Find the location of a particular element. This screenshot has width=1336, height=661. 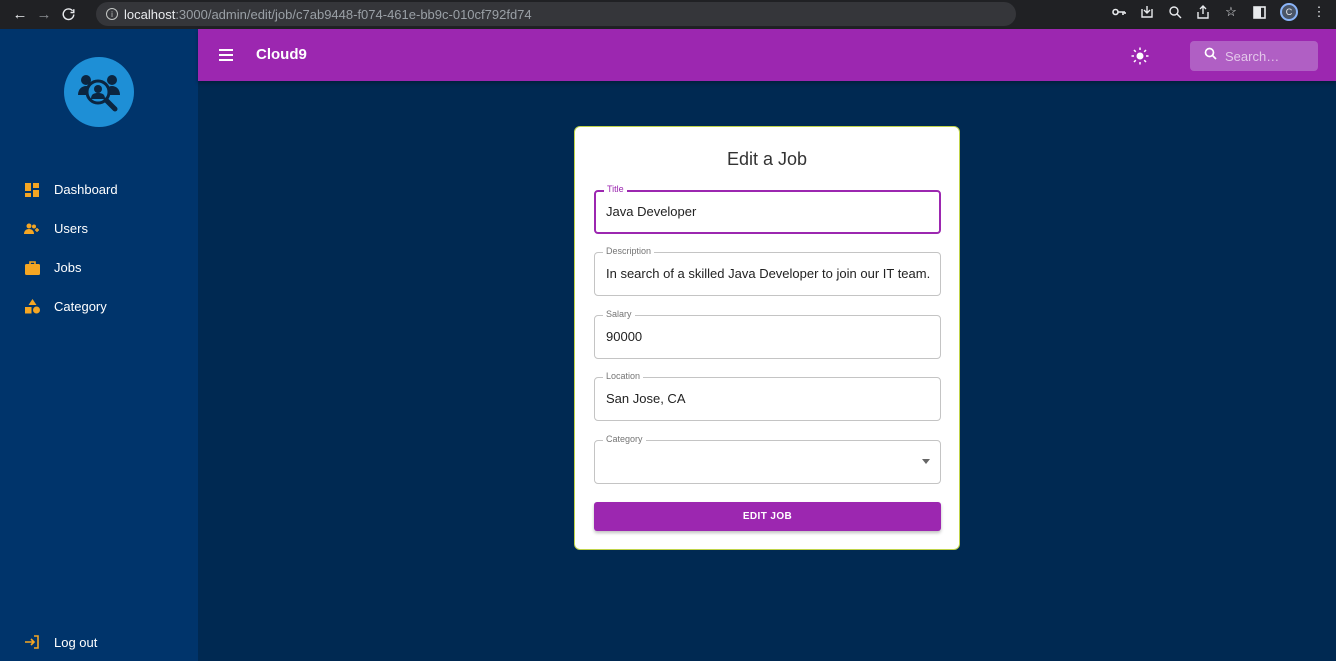

search-icon is located at coordinates (1210, 56).